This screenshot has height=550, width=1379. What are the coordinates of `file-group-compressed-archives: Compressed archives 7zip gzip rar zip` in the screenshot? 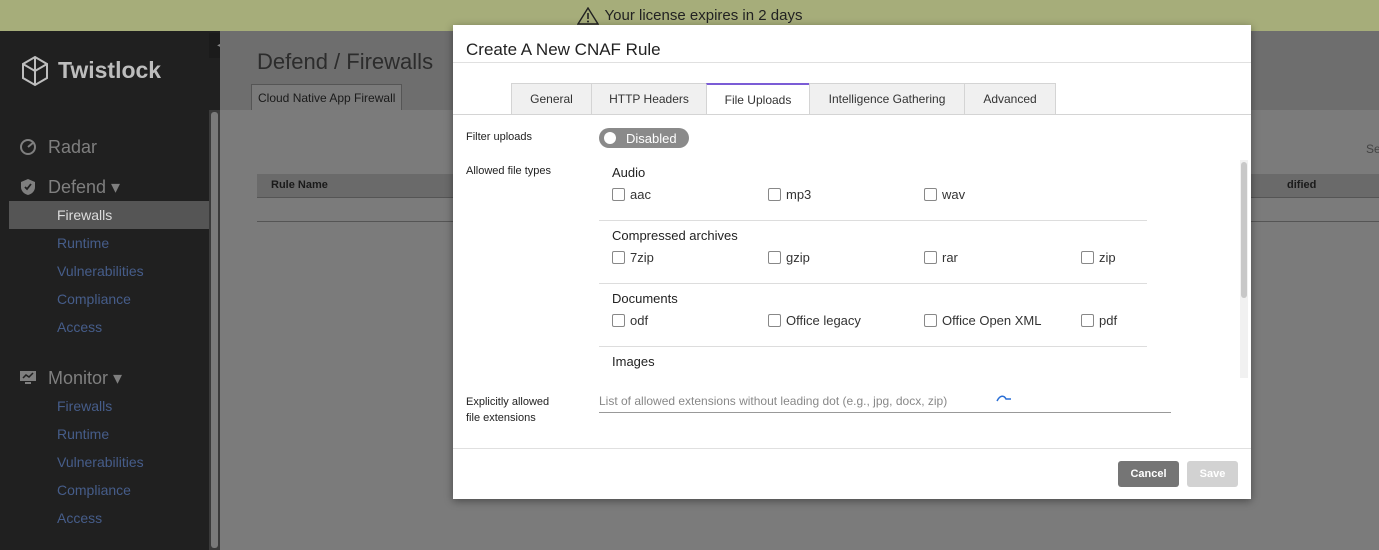 It's located at (873, 256).